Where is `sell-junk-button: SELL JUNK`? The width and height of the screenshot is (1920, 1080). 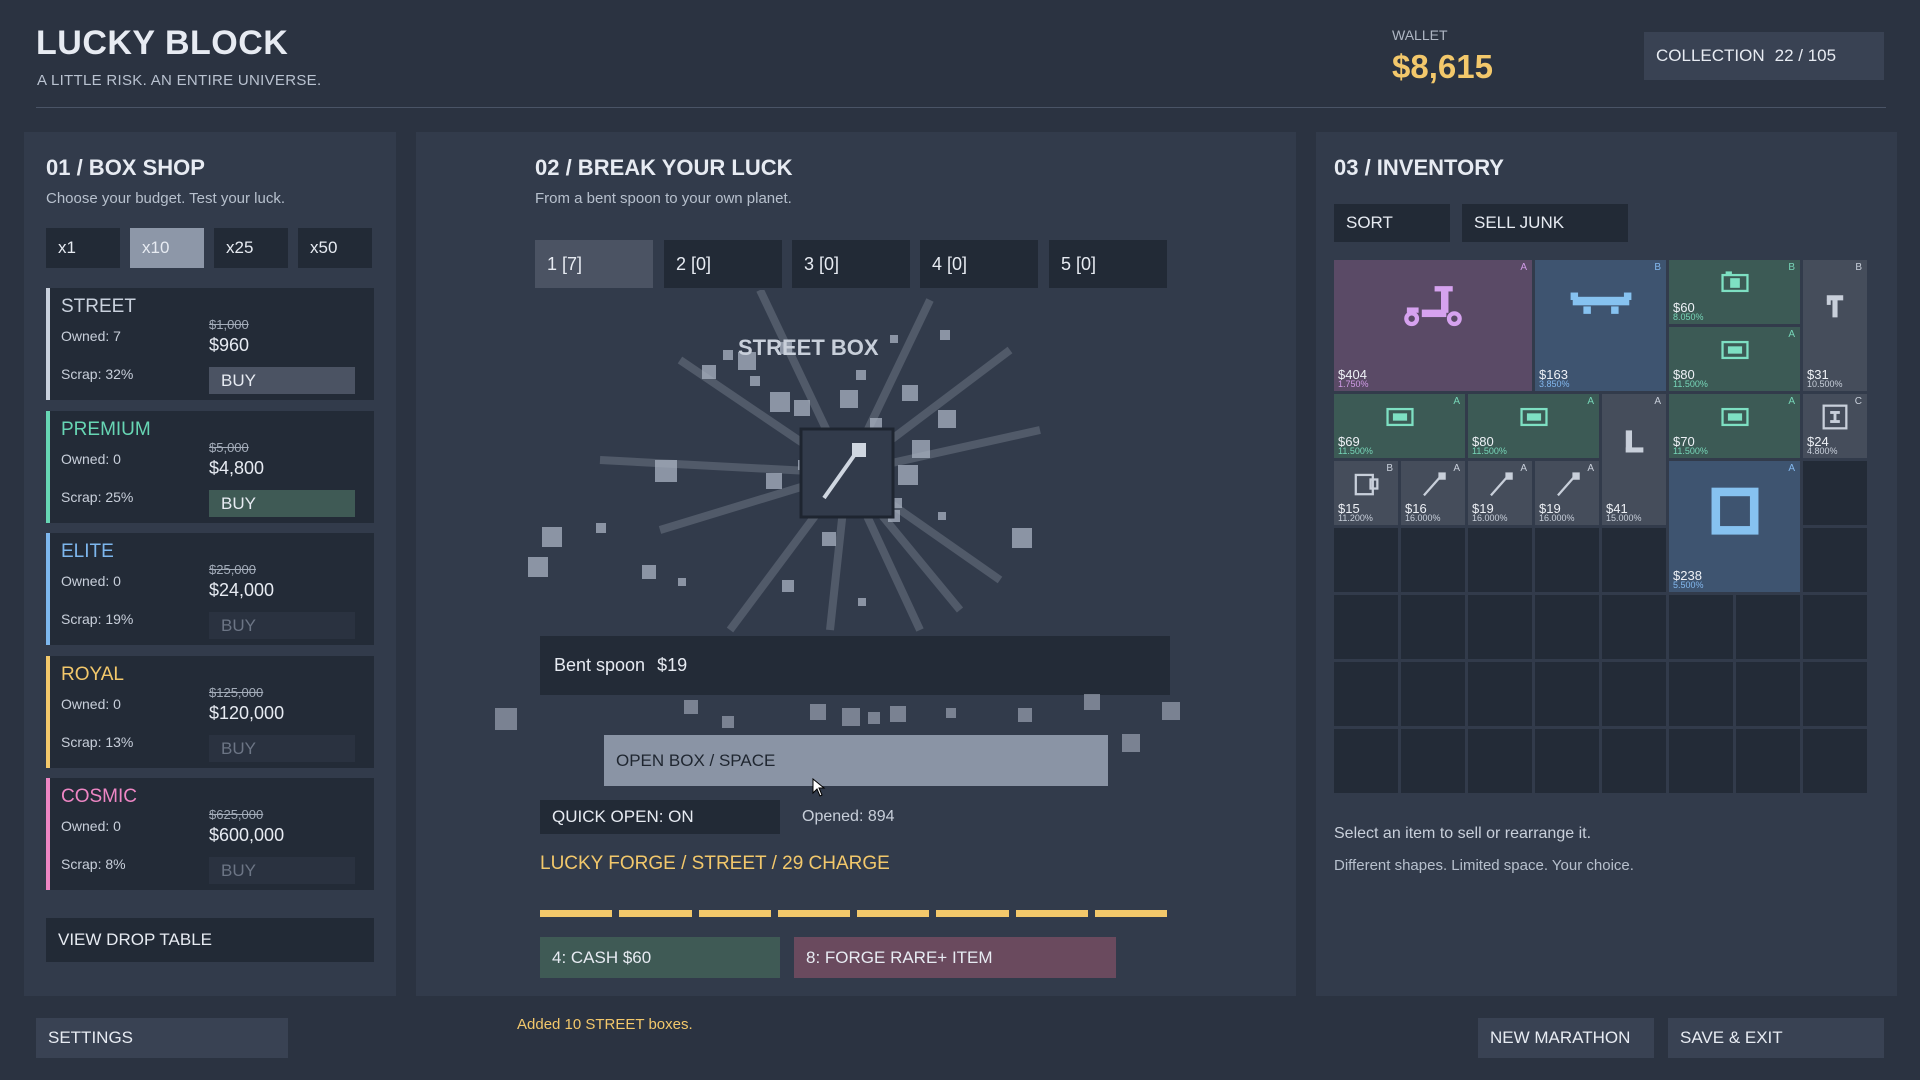 sell-junk-button: SELL JUNK is located at coordinates (1545, 223).